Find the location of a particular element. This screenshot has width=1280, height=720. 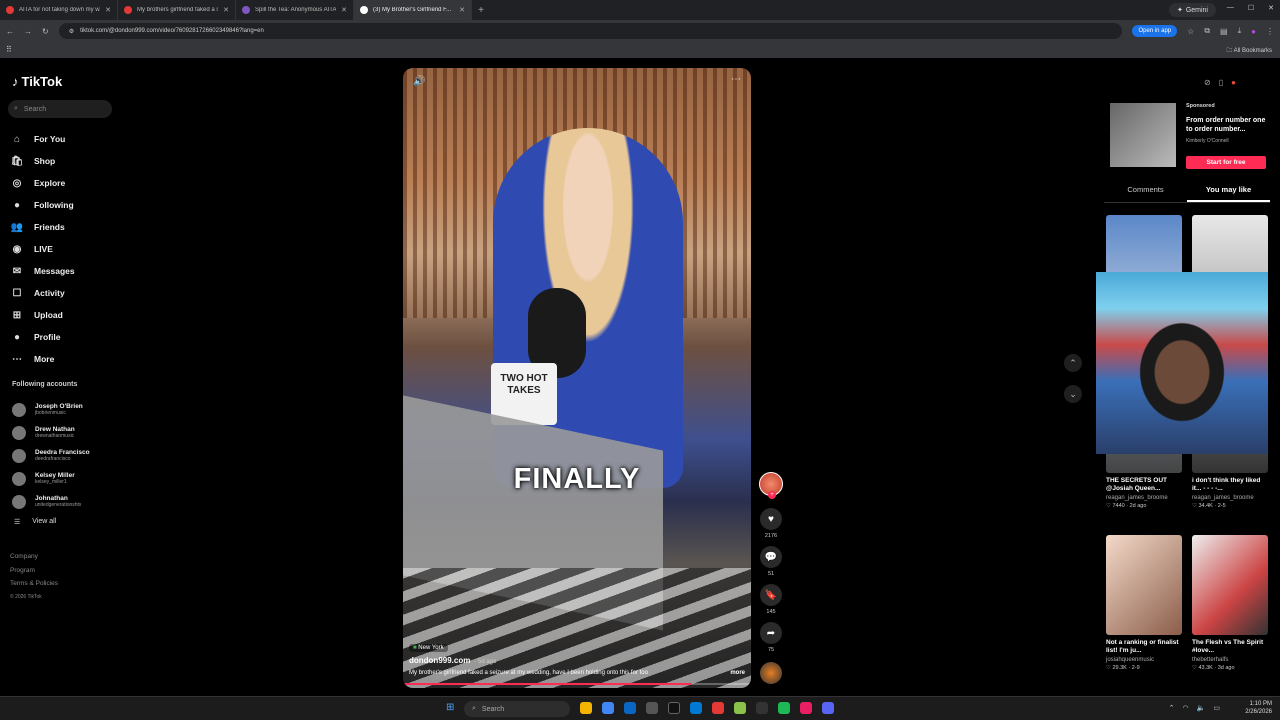

discord-icon is located at coordinates (828, 708).